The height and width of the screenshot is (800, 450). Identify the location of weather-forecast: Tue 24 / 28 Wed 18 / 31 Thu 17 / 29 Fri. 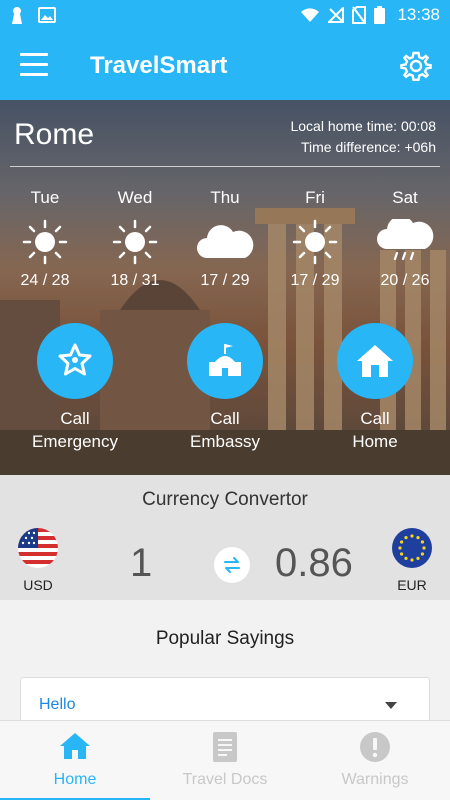
(225, 239).